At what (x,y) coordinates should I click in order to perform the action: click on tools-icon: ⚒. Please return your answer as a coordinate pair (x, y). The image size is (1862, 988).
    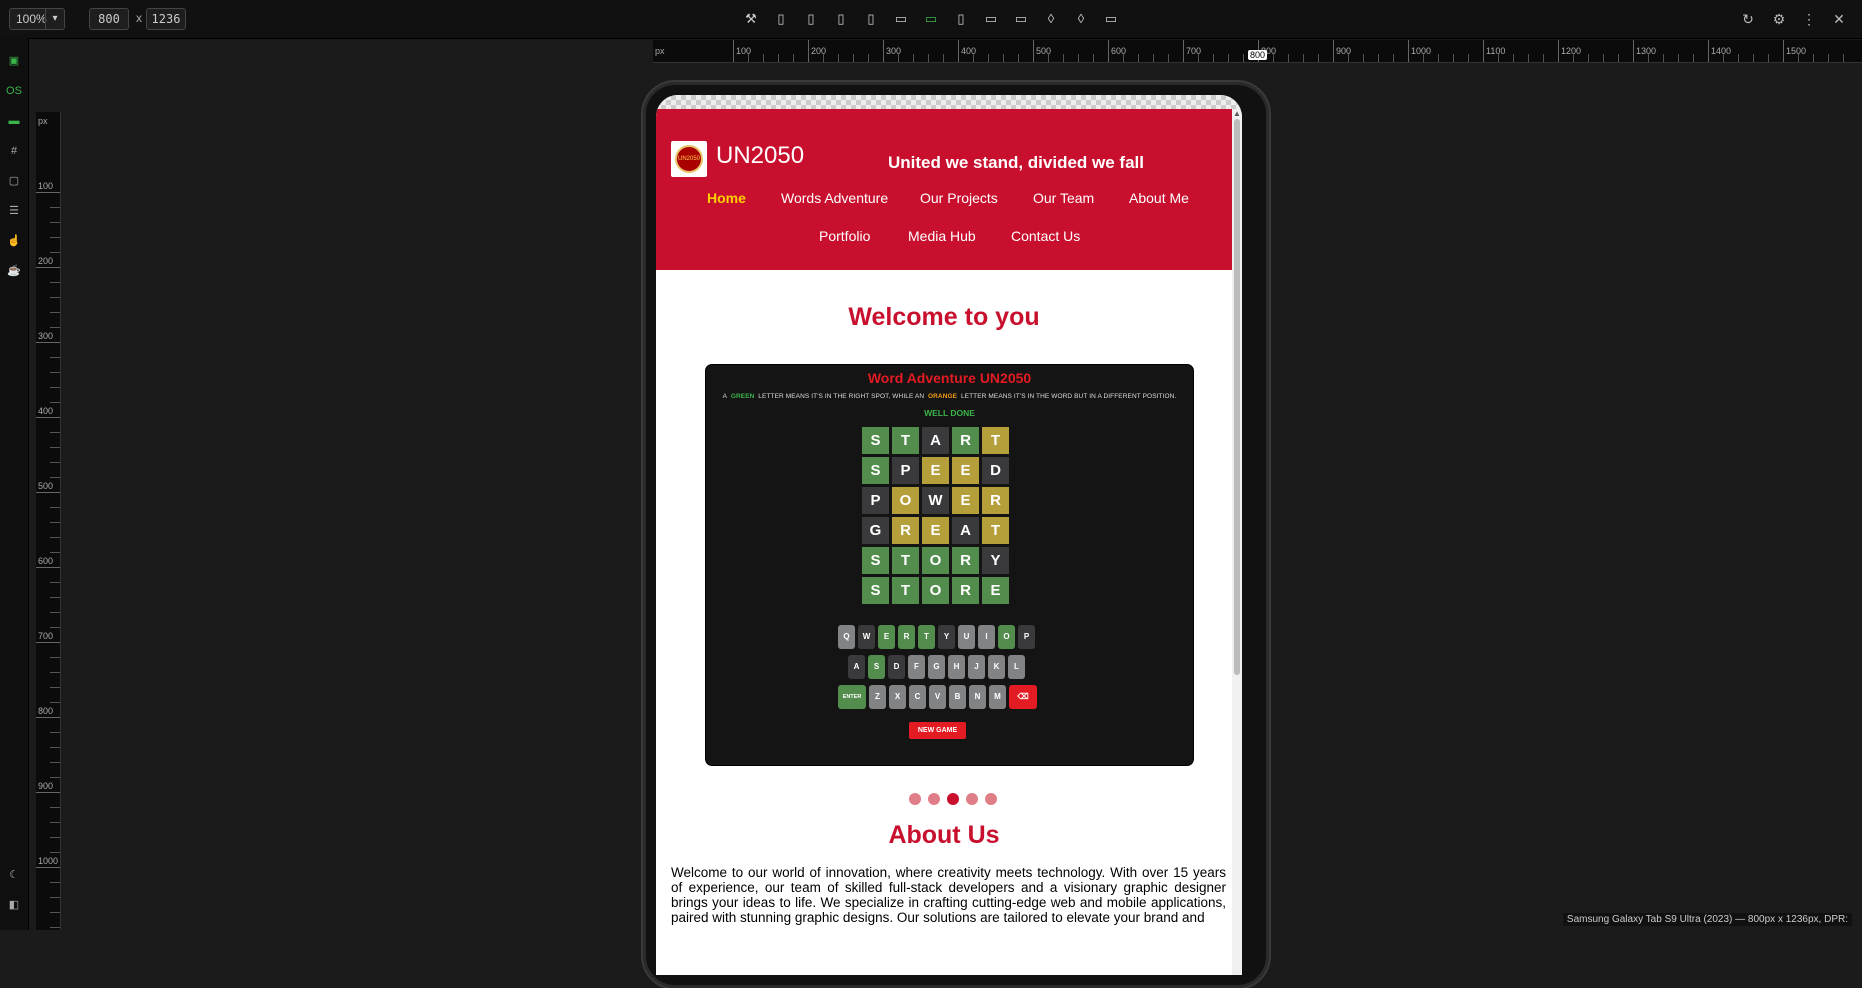
    Looking at the image, I should click on (751, 19).